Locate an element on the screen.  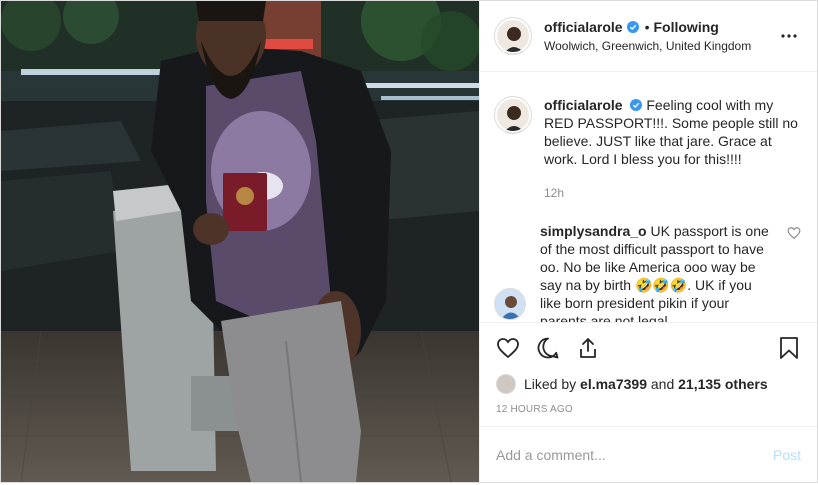
author-avatar is located at coordinates (513, 36).